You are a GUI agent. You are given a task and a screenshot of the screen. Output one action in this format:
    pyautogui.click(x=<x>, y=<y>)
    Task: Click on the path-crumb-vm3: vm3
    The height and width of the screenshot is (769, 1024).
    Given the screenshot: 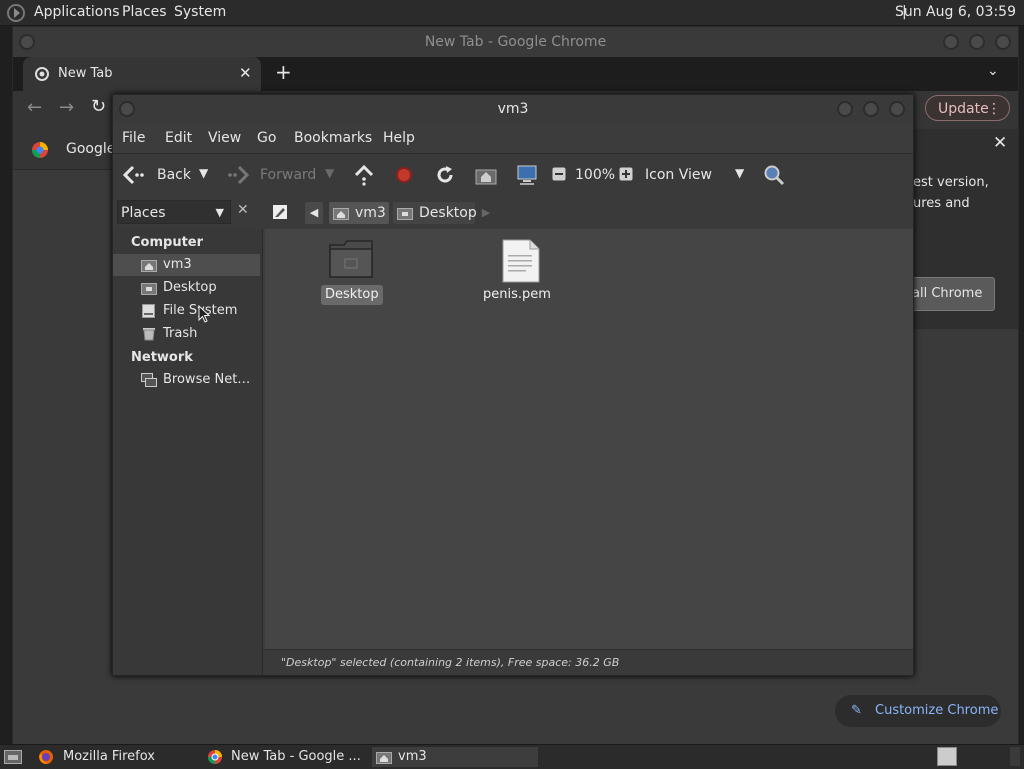 What is the action you would take?
    pyautogui.click(x=359, y=213)
    